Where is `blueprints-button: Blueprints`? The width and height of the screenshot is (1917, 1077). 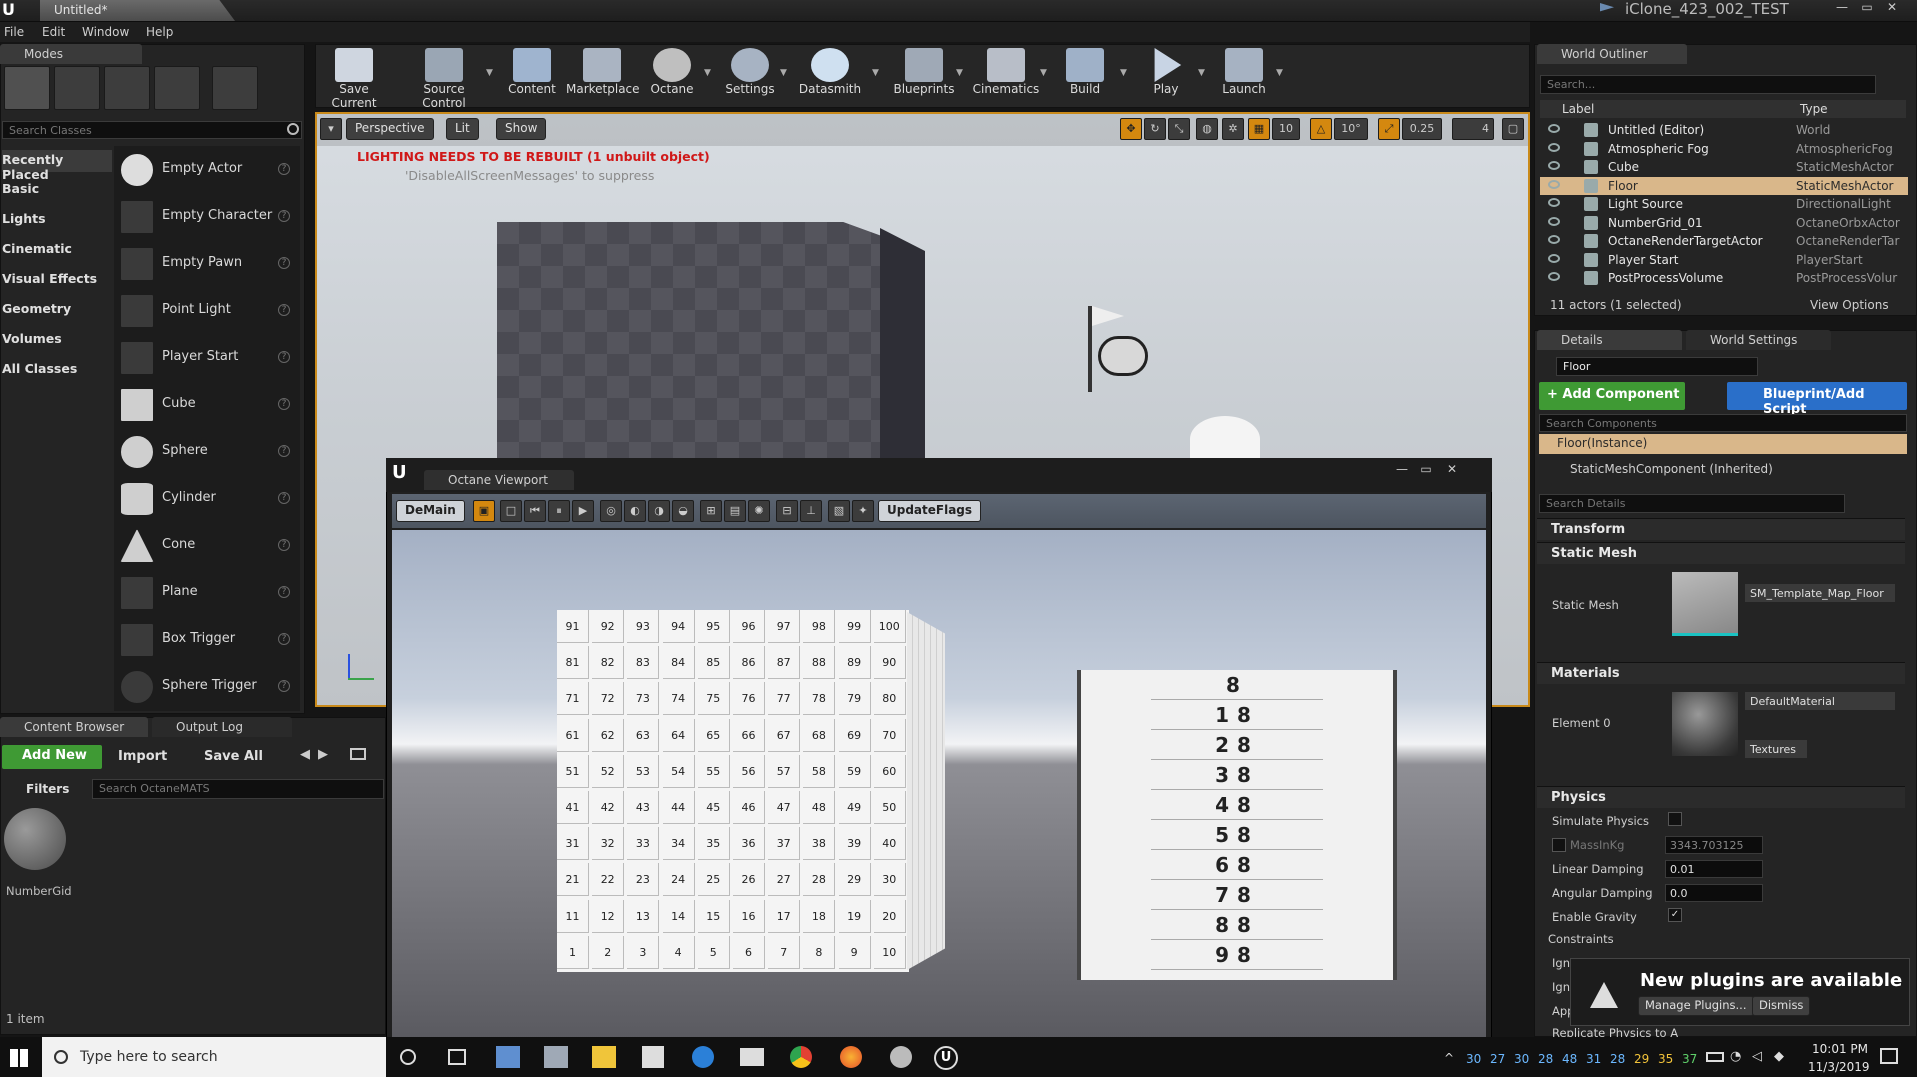 blueprints-button: Blueprints is located at coordinates (924, 75).